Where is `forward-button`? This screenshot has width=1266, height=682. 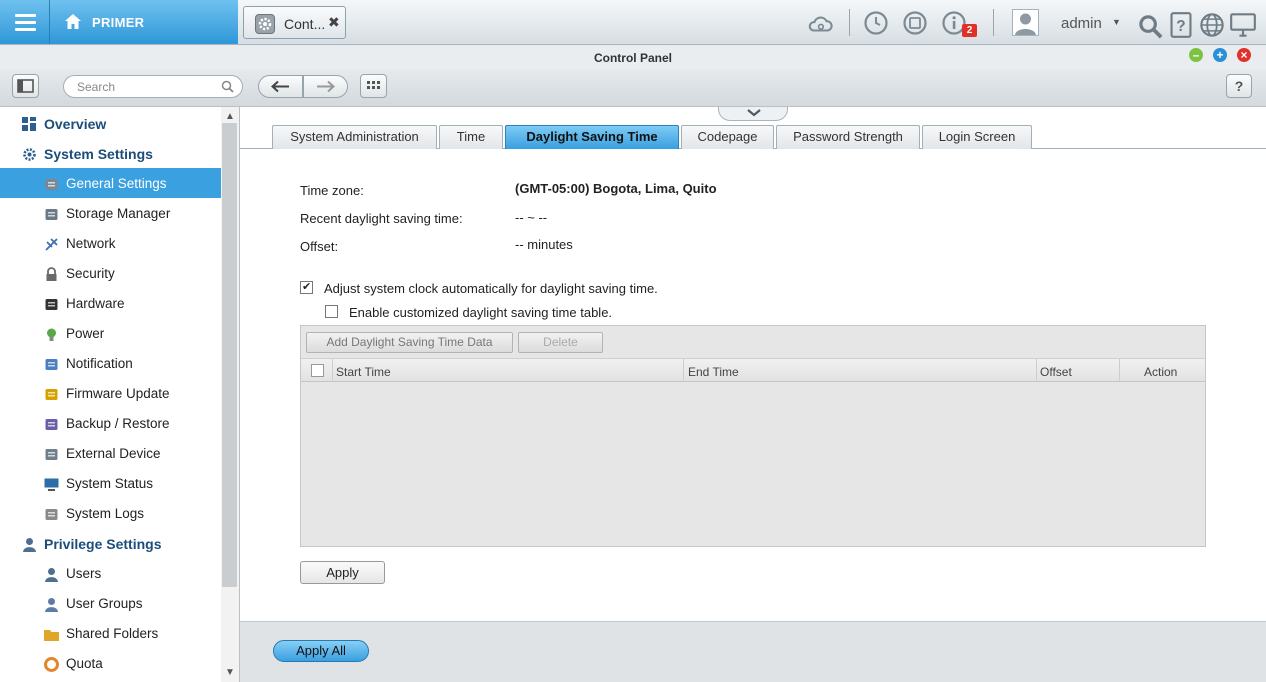 forward-button is located at coordinates (325, 86).